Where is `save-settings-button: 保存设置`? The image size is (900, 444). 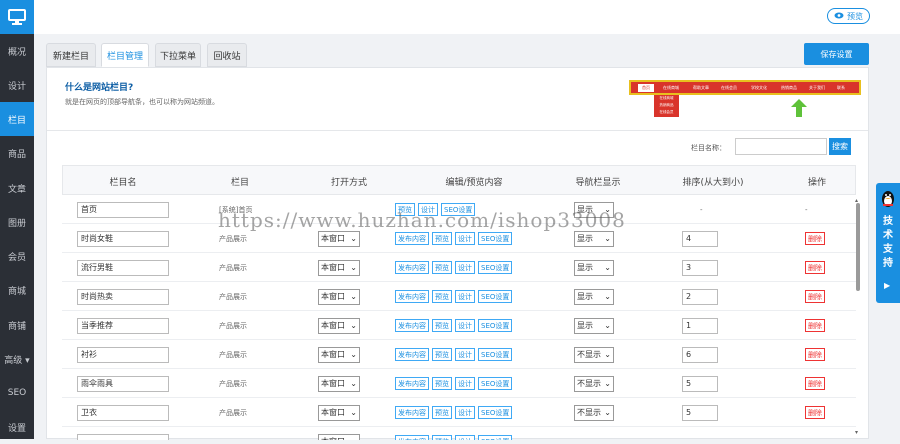 save-settings-button: 保存设置 is located at coordinates (836, 54).